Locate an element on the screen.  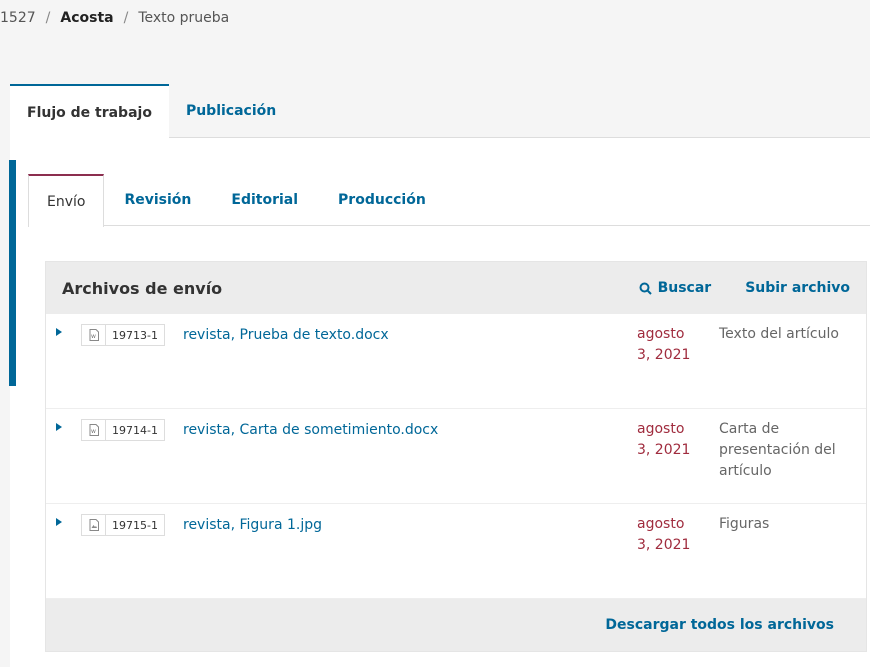
file-id: 19715-1 is located at coordinates (135, 525).